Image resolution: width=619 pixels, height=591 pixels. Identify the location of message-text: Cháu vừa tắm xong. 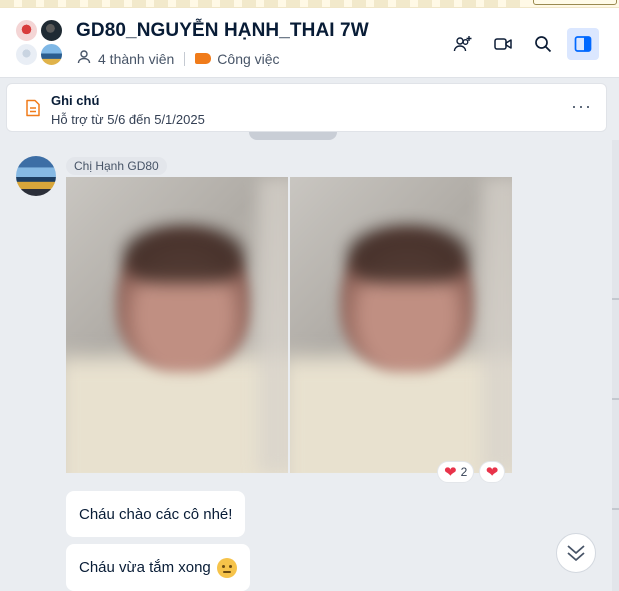
(145, 567).